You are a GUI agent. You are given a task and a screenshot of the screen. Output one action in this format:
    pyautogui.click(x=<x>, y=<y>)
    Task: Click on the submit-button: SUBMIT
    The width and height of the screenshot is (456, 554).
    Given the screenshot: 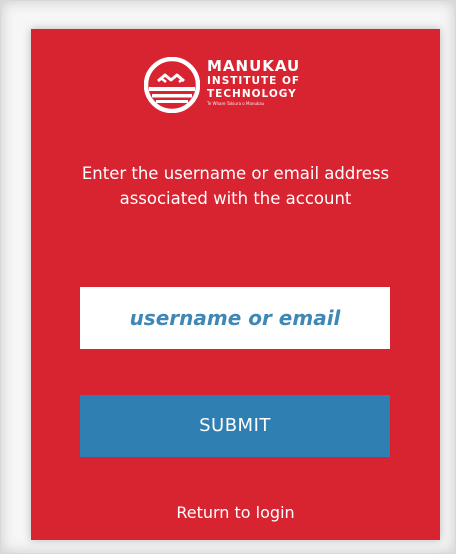 What is the action you would take?
    pyautogui.click(x=235, y=426)
    